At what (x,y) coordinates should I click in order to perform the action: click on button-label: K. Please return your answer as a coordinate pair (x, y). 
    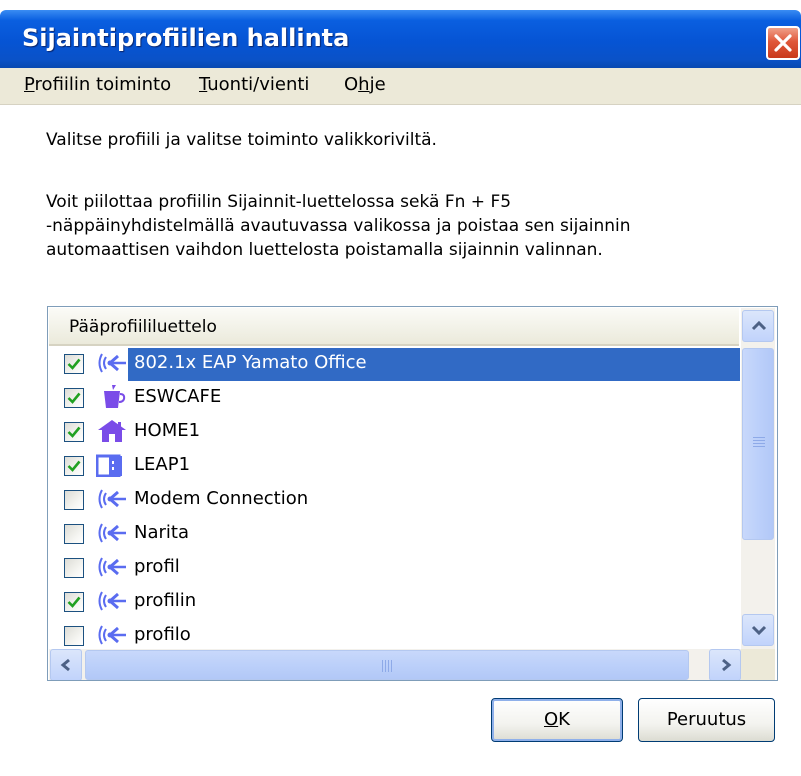
    Looking at the image, I should click on (564, 719).